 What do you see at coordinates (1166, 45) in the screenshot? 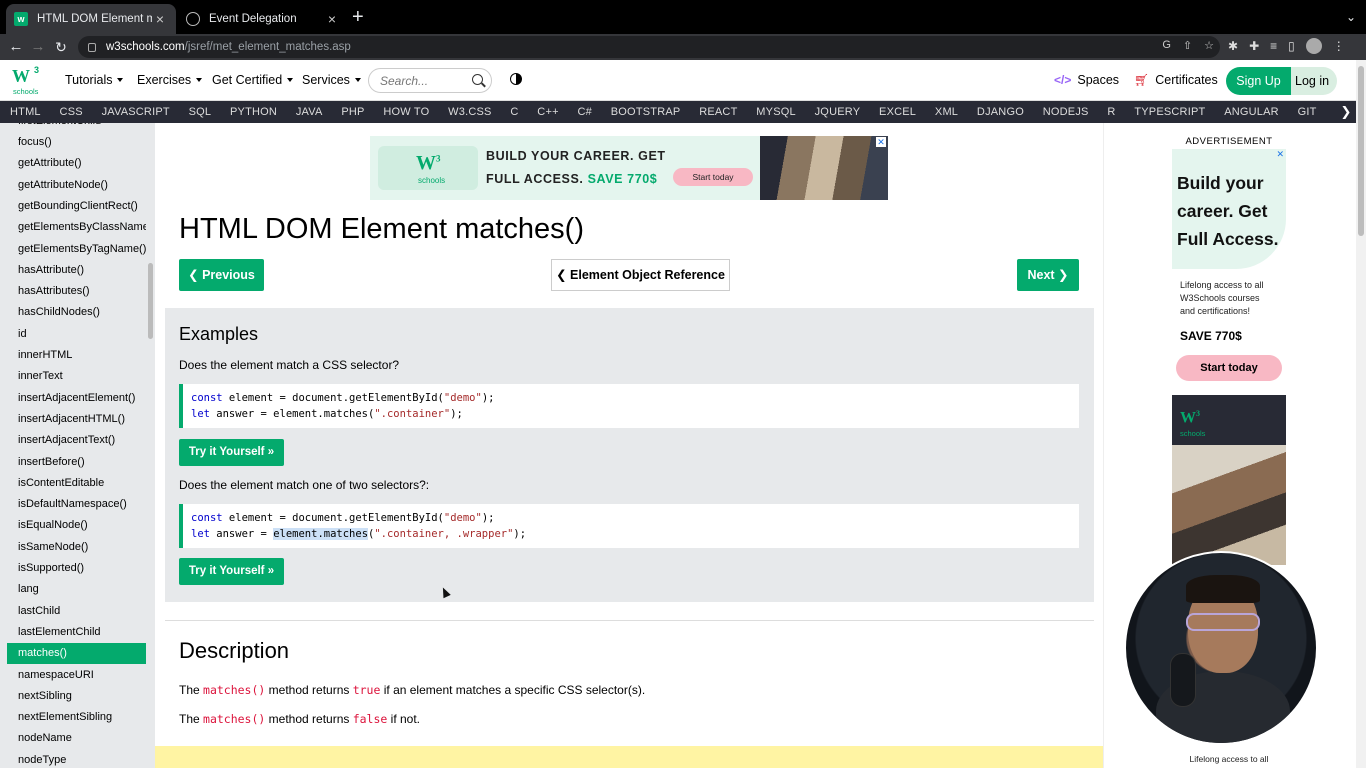
I see `google-icon: G` at bounding box center [1166, 45].